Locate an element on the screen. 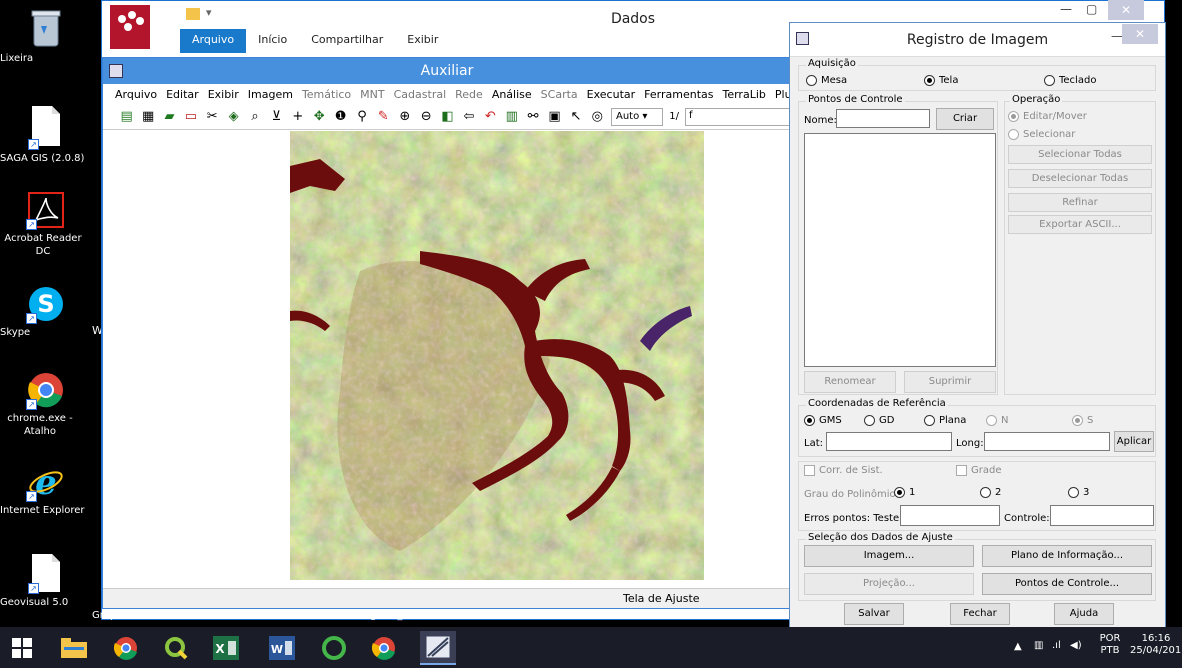  chart-icon: ▥ is located at coordinates (511, 117).